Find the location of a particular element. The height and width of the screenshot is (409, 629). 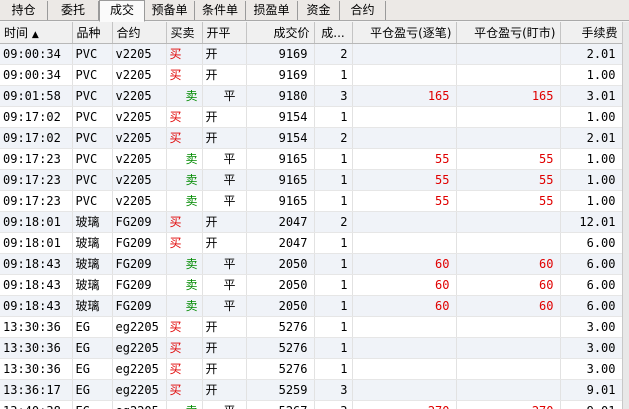

cell-pnl-mtm is located at coordinates (508, 327).